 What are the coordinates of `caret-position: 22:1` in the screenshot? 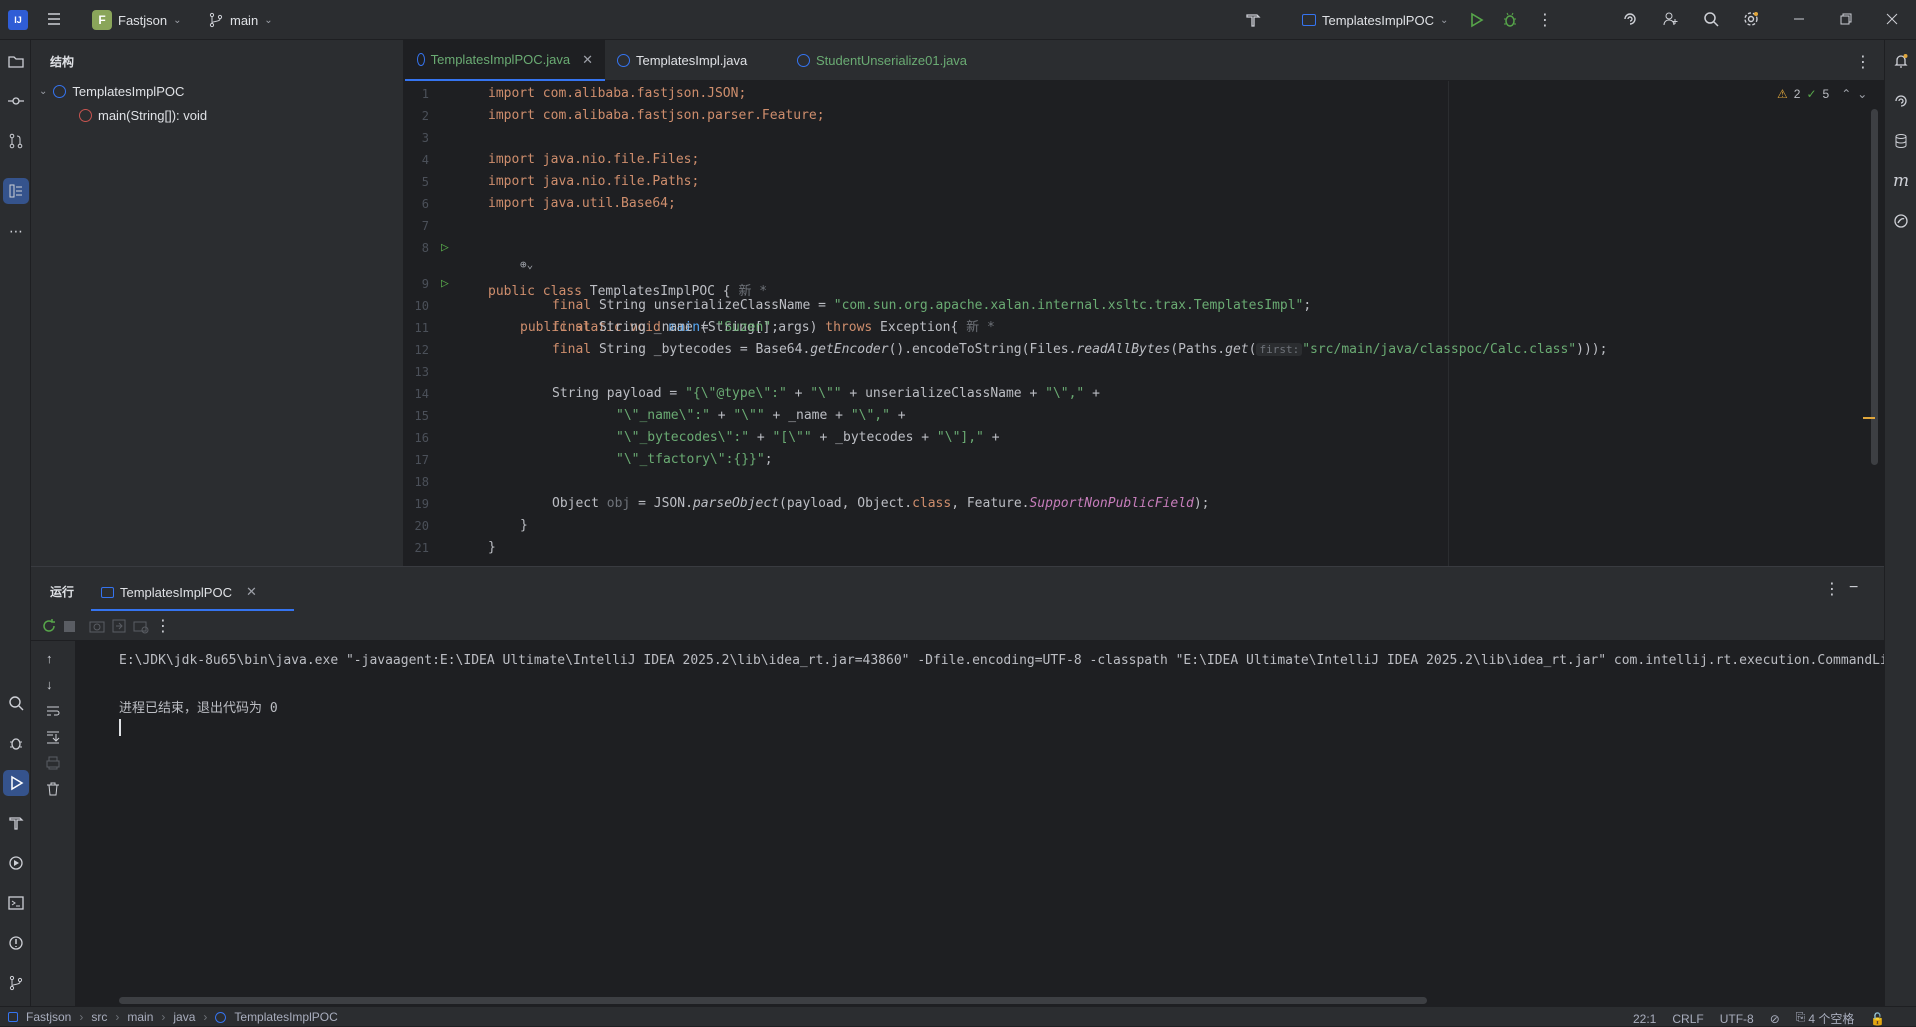 It's located at (1644, 1019).